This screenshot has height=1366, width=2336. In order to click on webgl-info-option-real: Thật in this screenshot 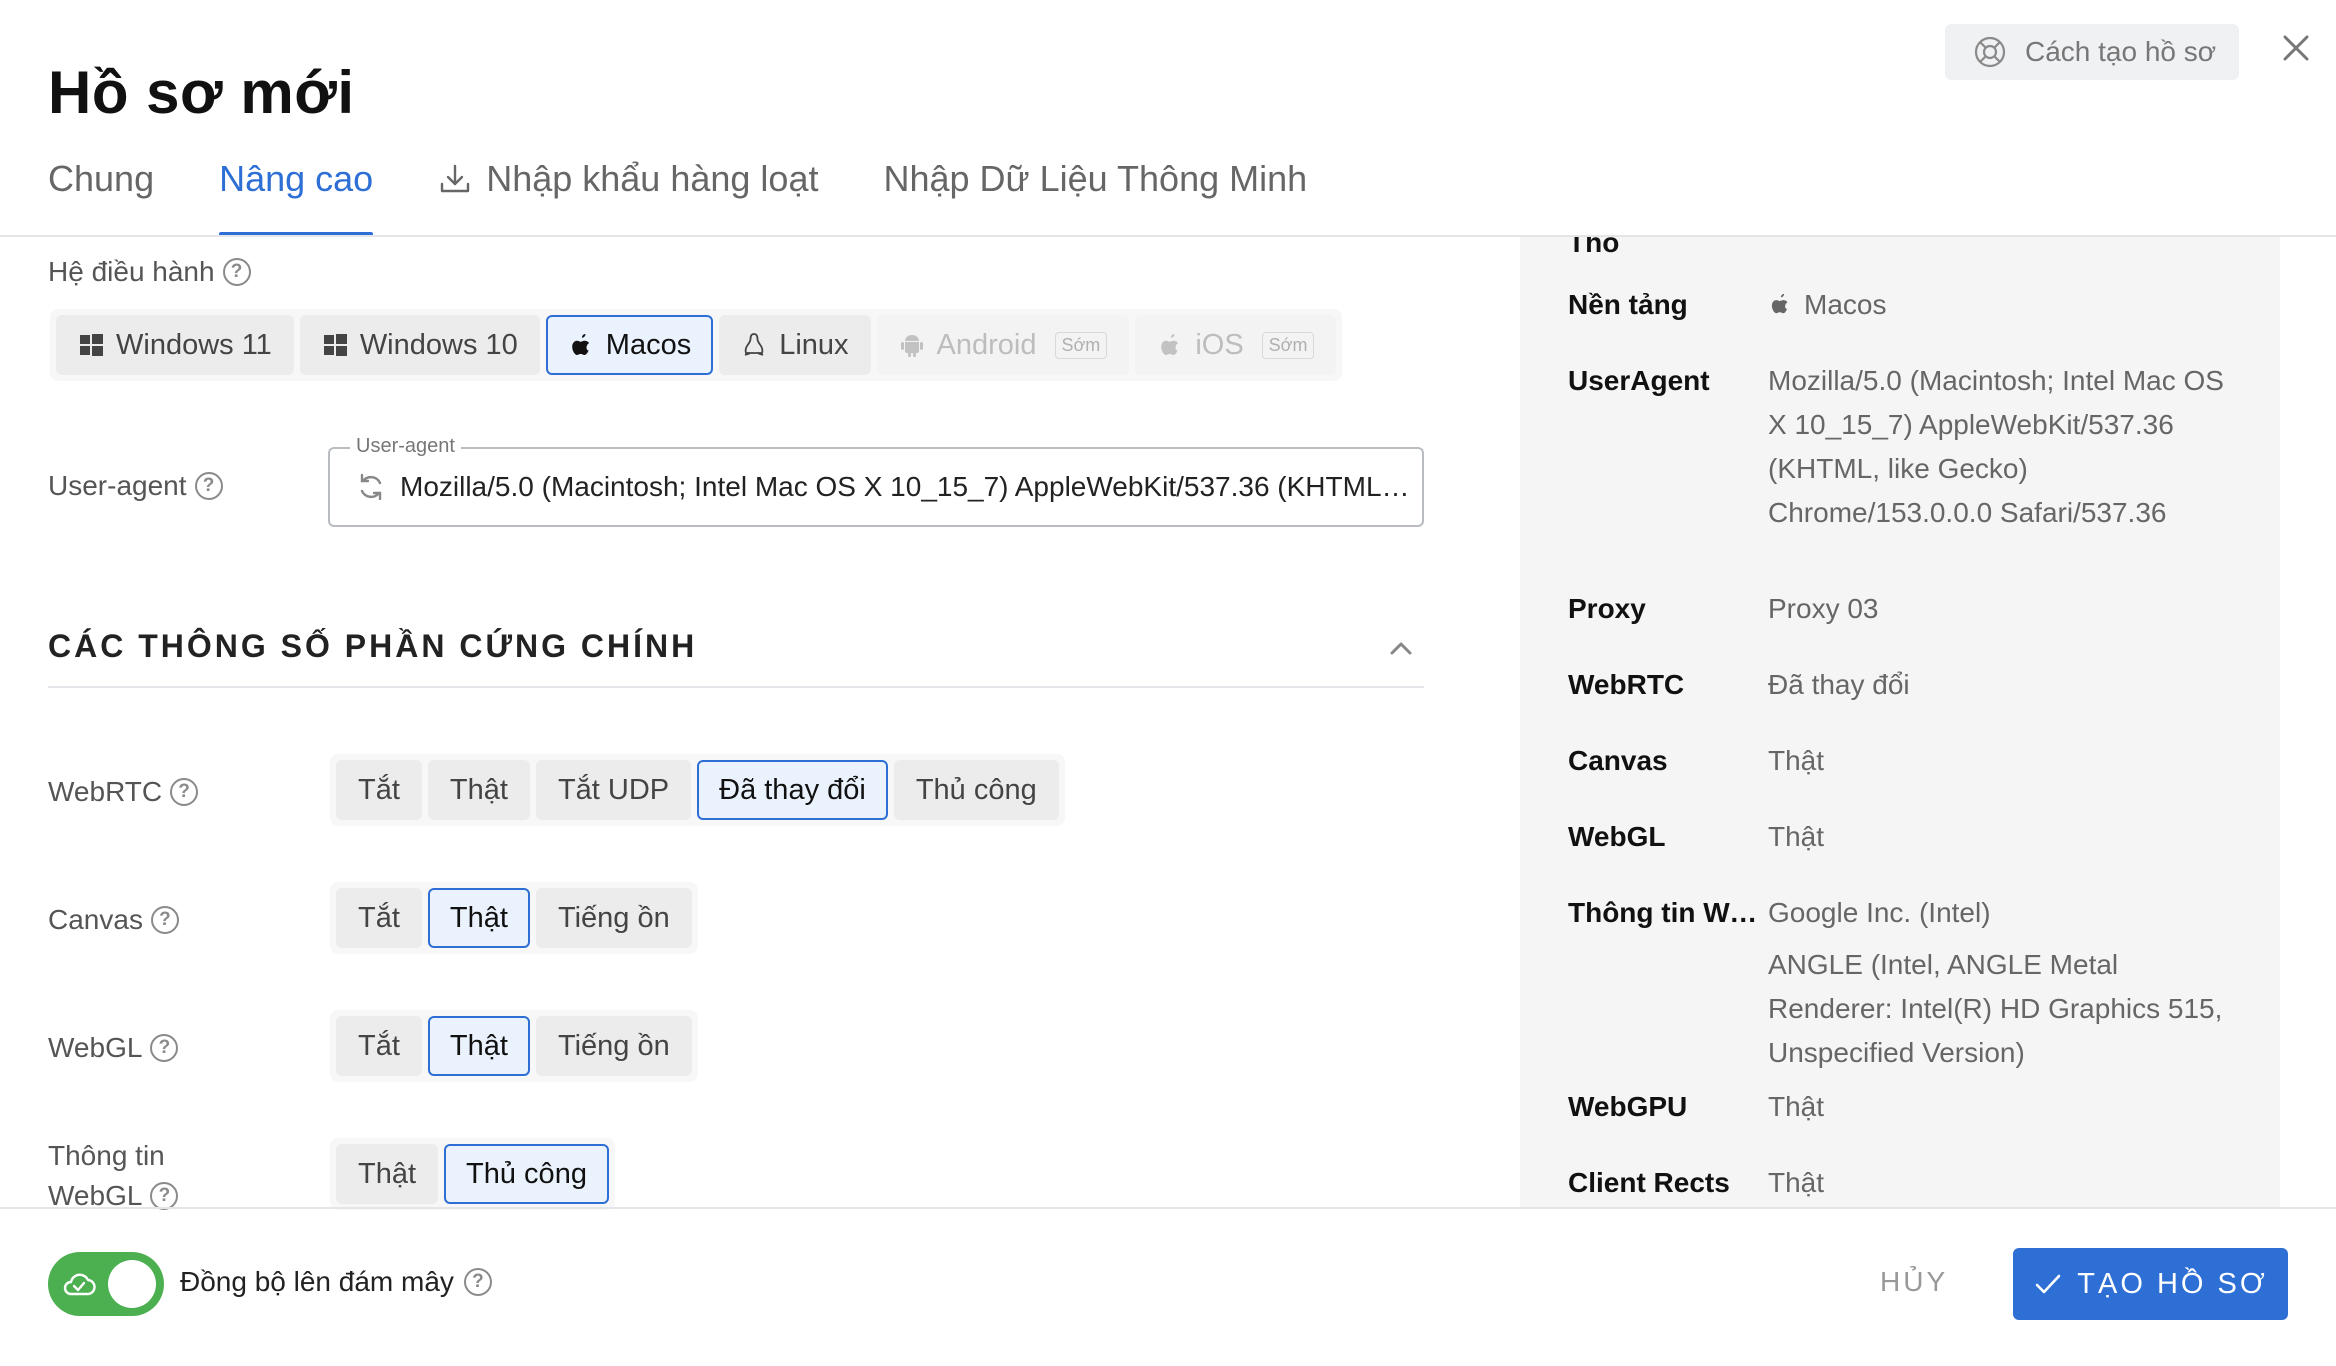, I will do `click(387, 1174)`.